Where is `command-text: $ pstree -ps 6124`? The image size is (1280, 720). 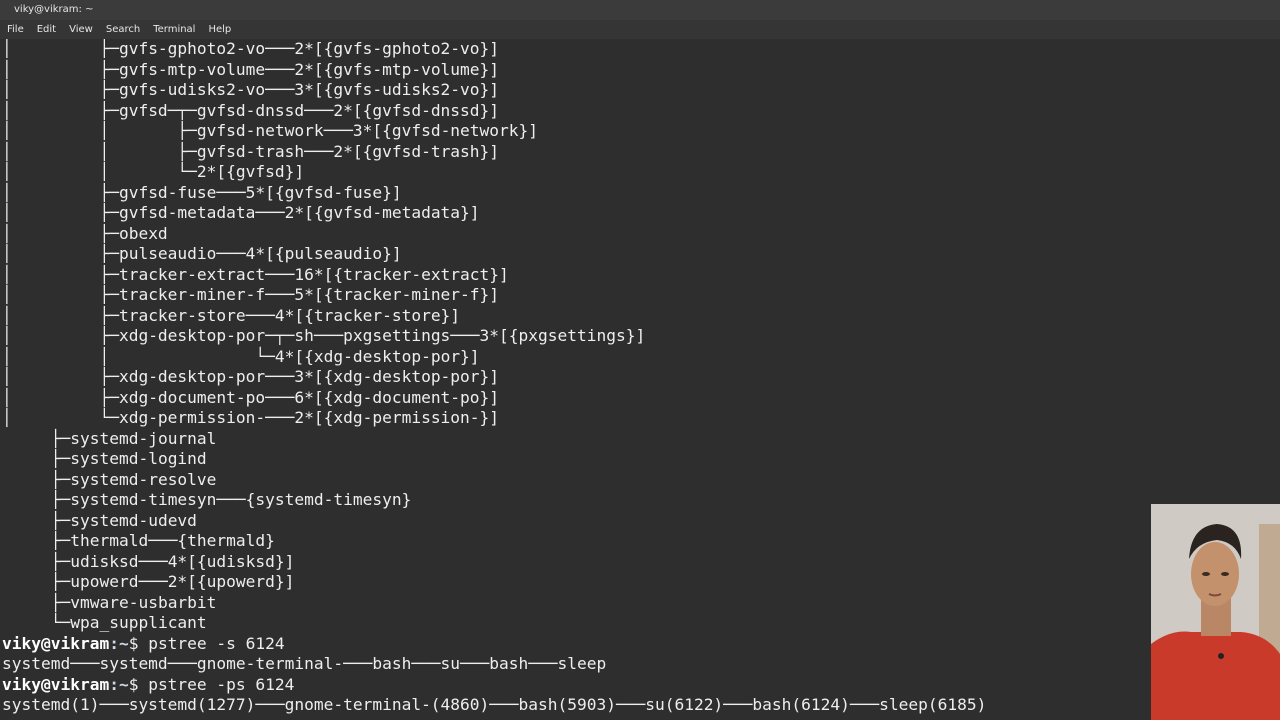 command-text: $ pstree -ps 6124 is located at coordinates (211, 684).